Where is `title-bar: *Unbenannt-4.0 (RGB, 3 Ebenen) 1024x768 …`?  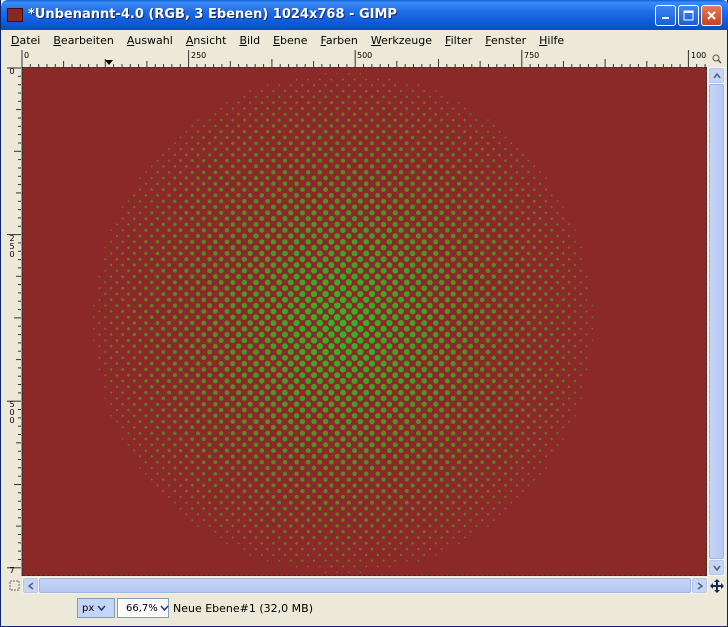
title-bar: *Unbenannt-4.0 (RGB, 3 Ebenen) 1024x768 … is located at coordinates (364, 15).